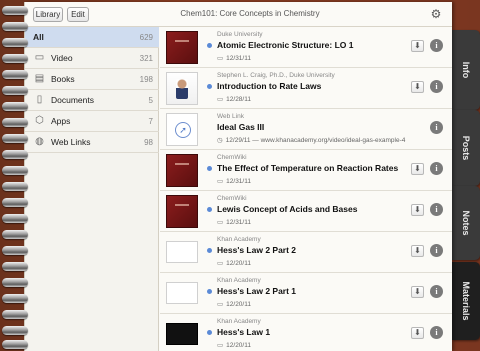  What do you see at coordinates (285, 45) in the screenshot?
I see `item-title: Atomic Electronic Structure: LO 1` at bounding box center [285, 45].